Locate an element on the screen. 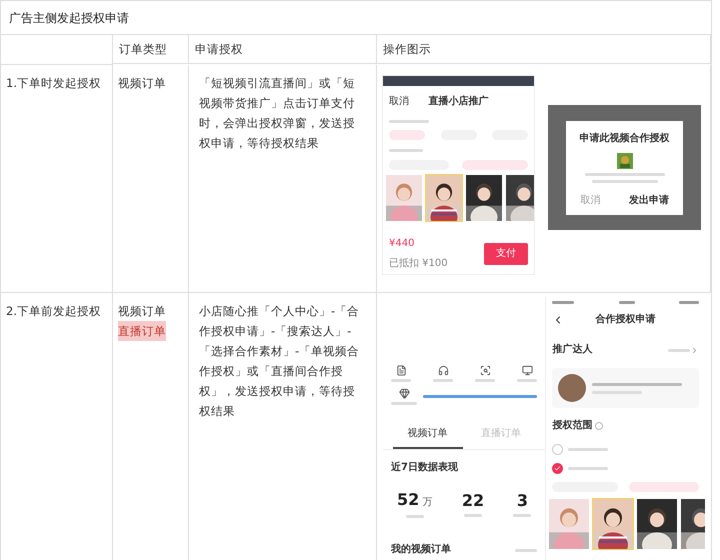  stat-value: 52 万 is located at coordinates (414, 500).